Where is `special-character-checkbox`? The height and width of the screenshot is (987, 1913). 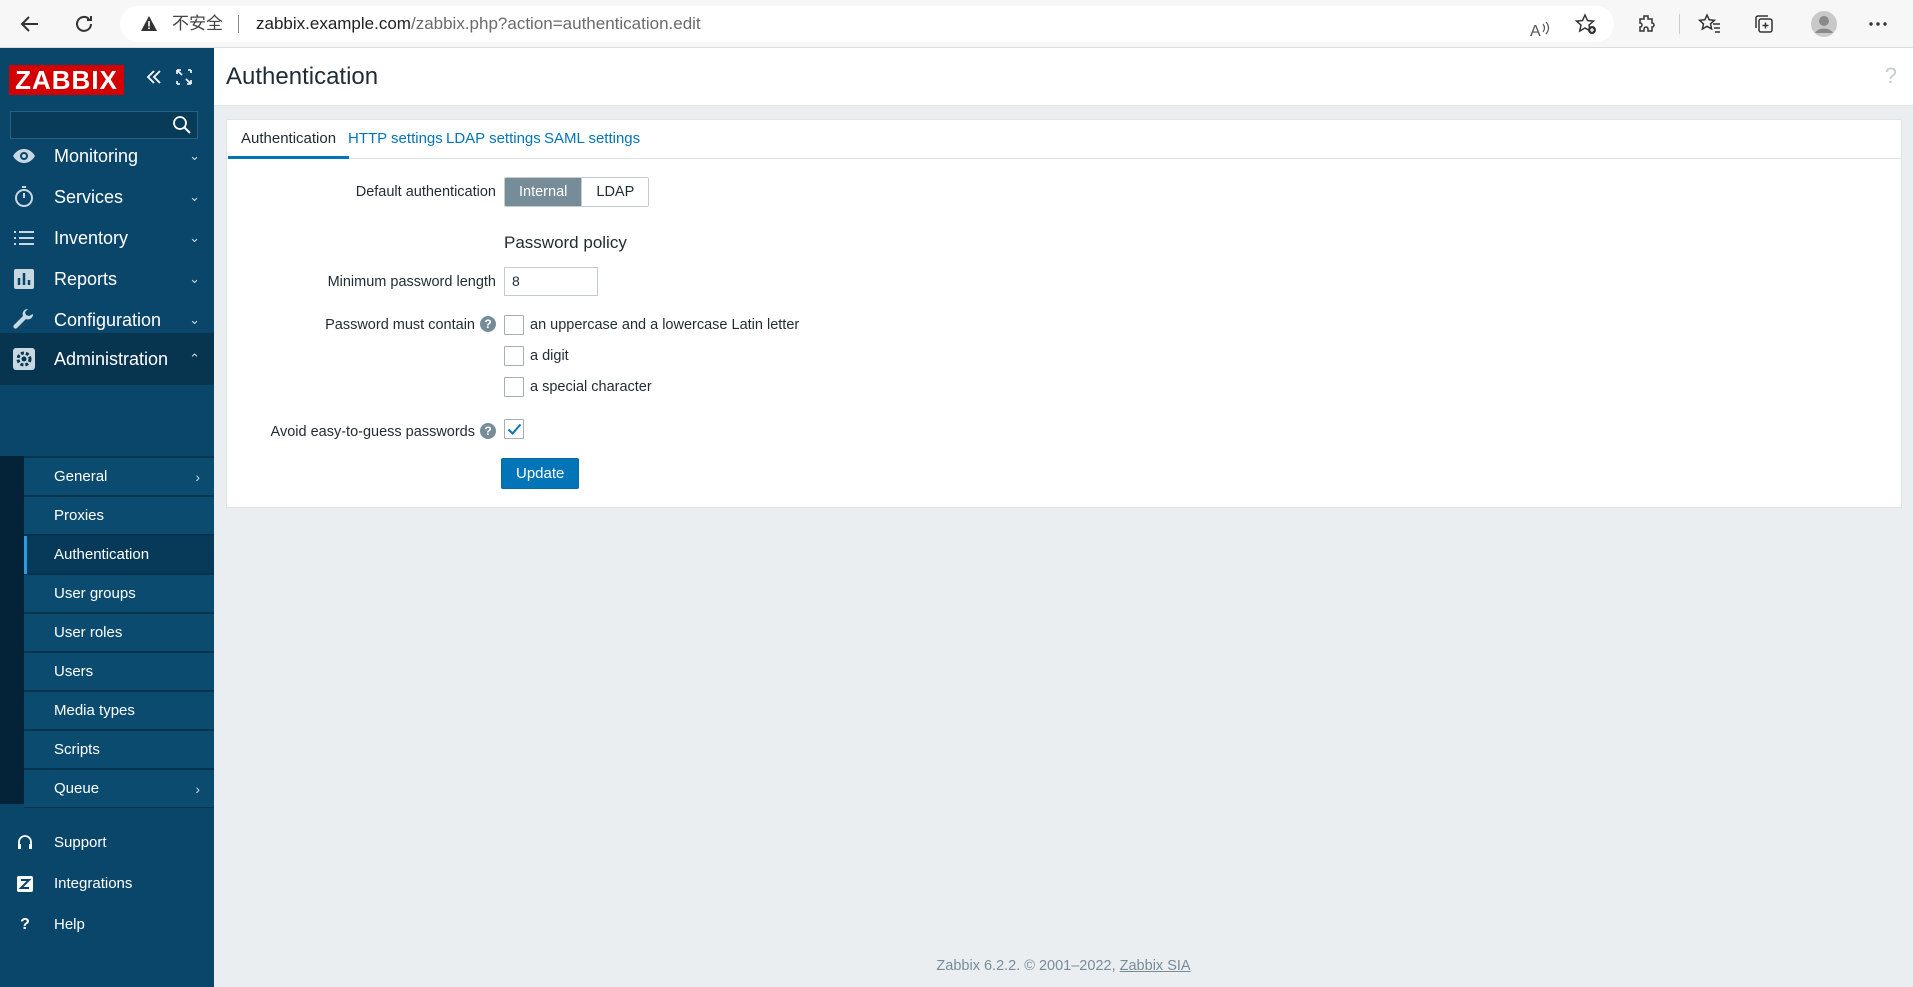
special-character-checkbox is located at coordinates (514, 387).